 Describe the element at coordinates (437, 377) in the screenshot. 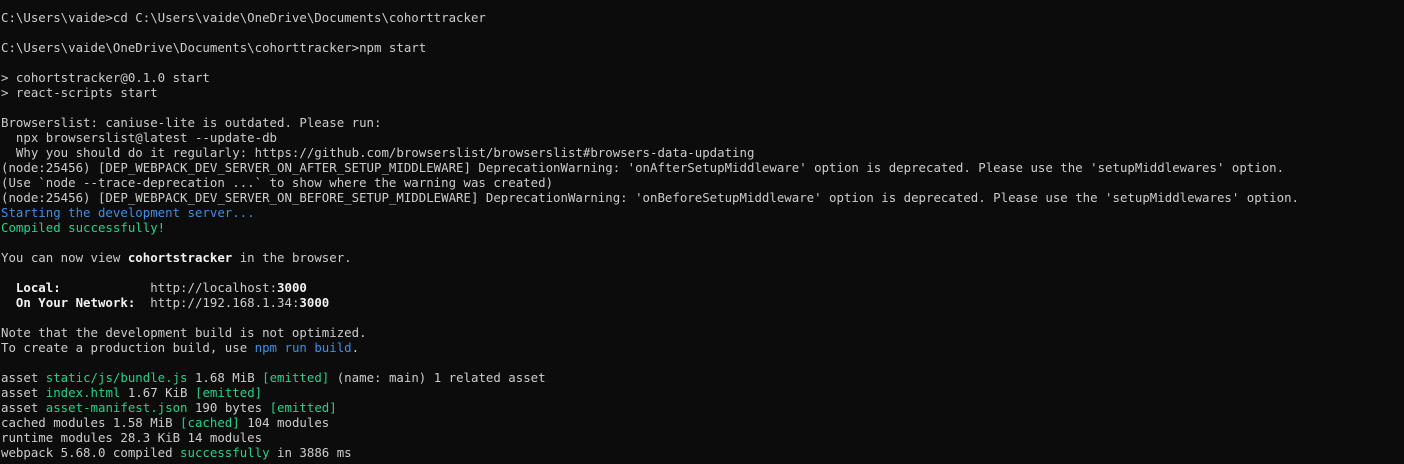

I see `text-segment: (name: main) 1 related asset` at that location.